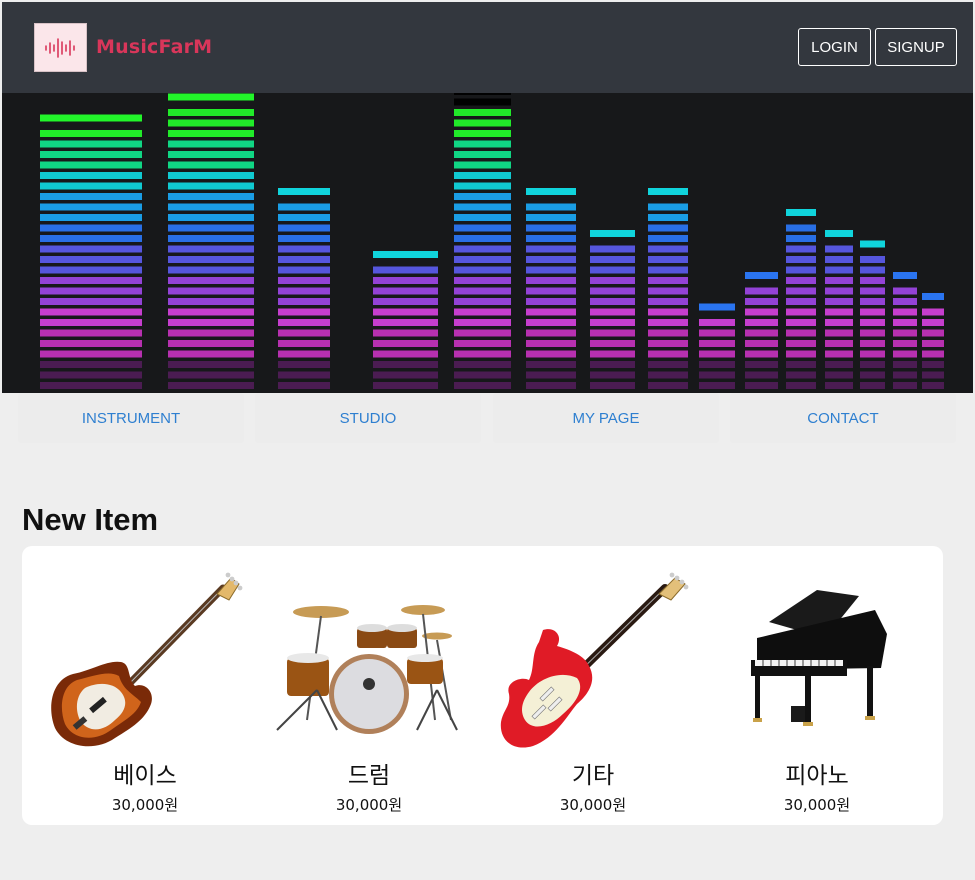 The image size is (975, 880). Describe the element at coordinates (131, 418) in the screenshot. I see `nav-item-instrument: INSTRUMENT` at that location.